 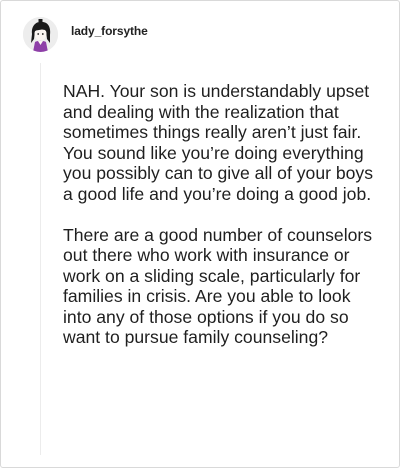 What do you see at coordinates (40, 259) in the screenshot?
I see `thread-divider` at bounding box center [40, 259].